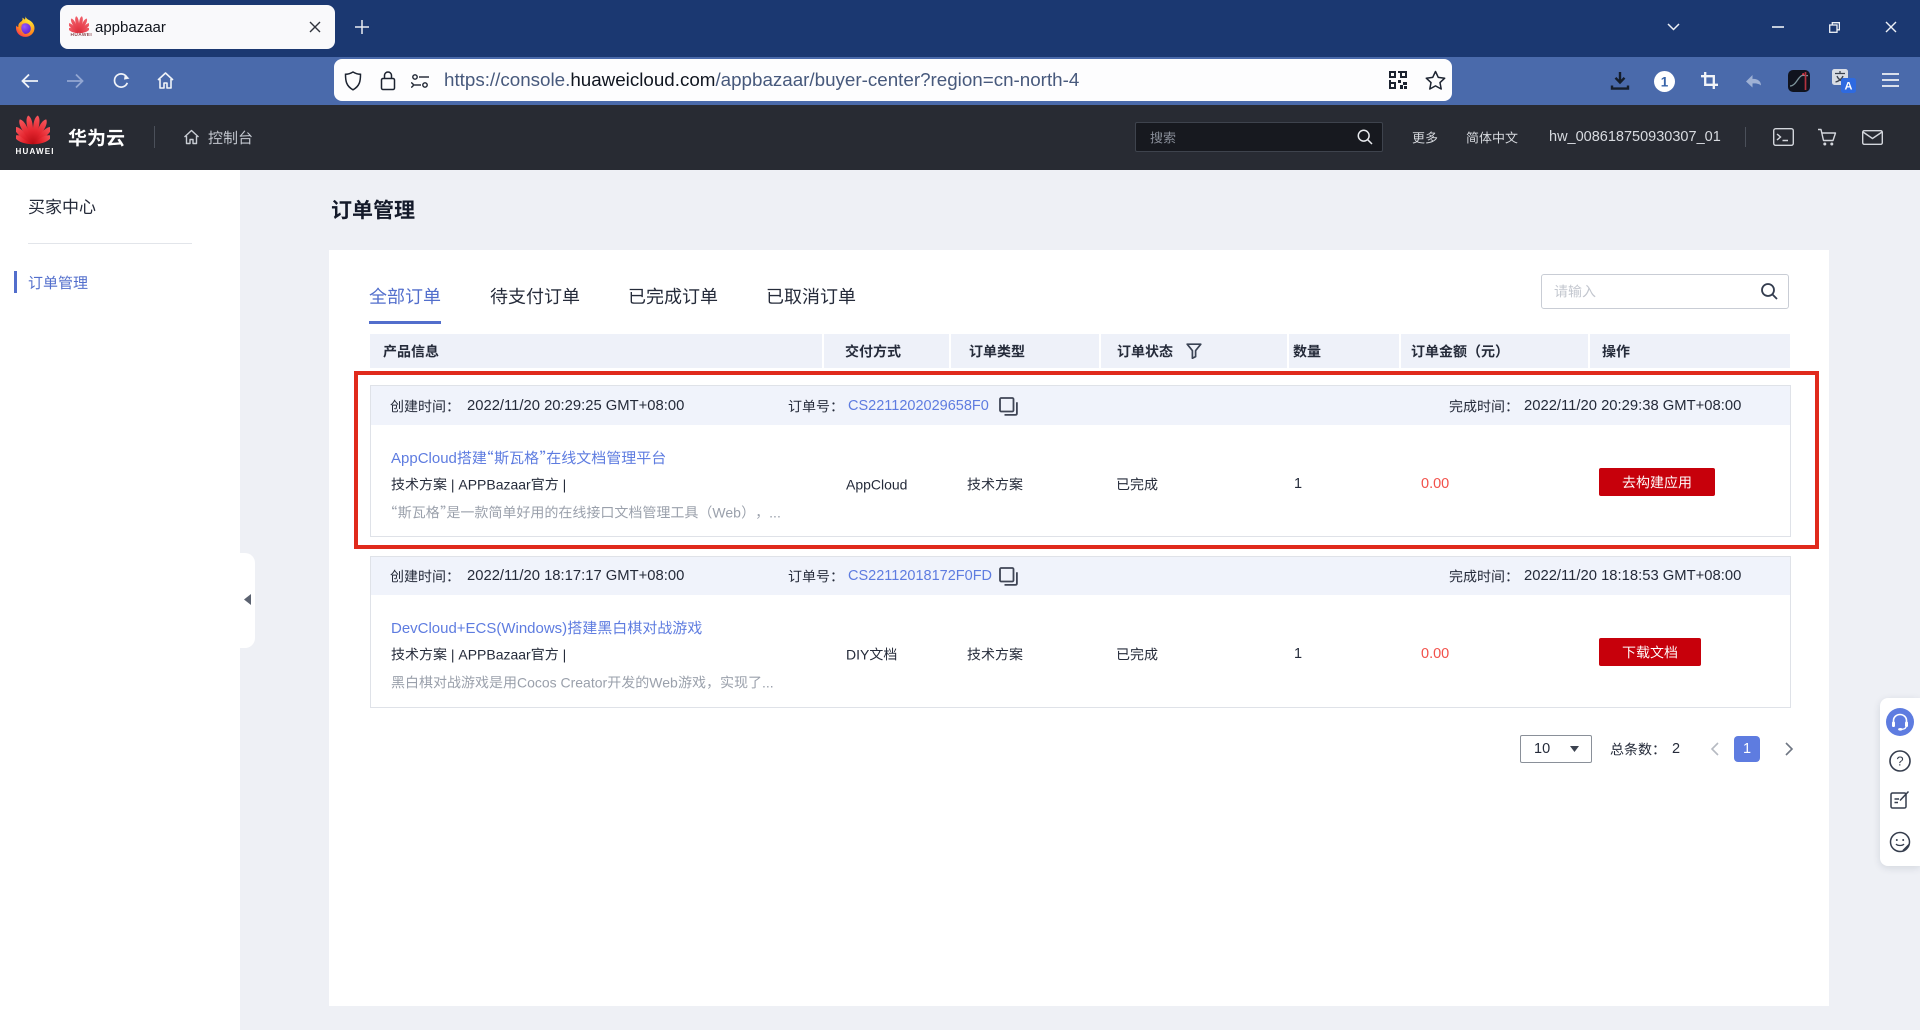 This screenshot has width=1920, height=1030. What do you see at coordinates (479, 628) in the screenshot?
I see `svg-text: DevCloud+ECS(Windows)` at bounding box center [479, 628].